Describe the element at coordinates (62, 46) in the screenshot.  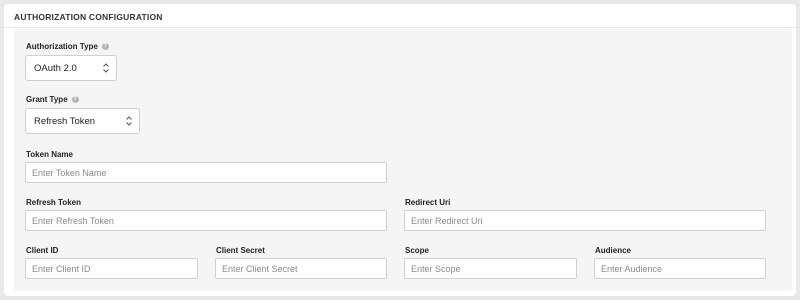
I see `auth-type-label-text: Authorization Type` at that location.